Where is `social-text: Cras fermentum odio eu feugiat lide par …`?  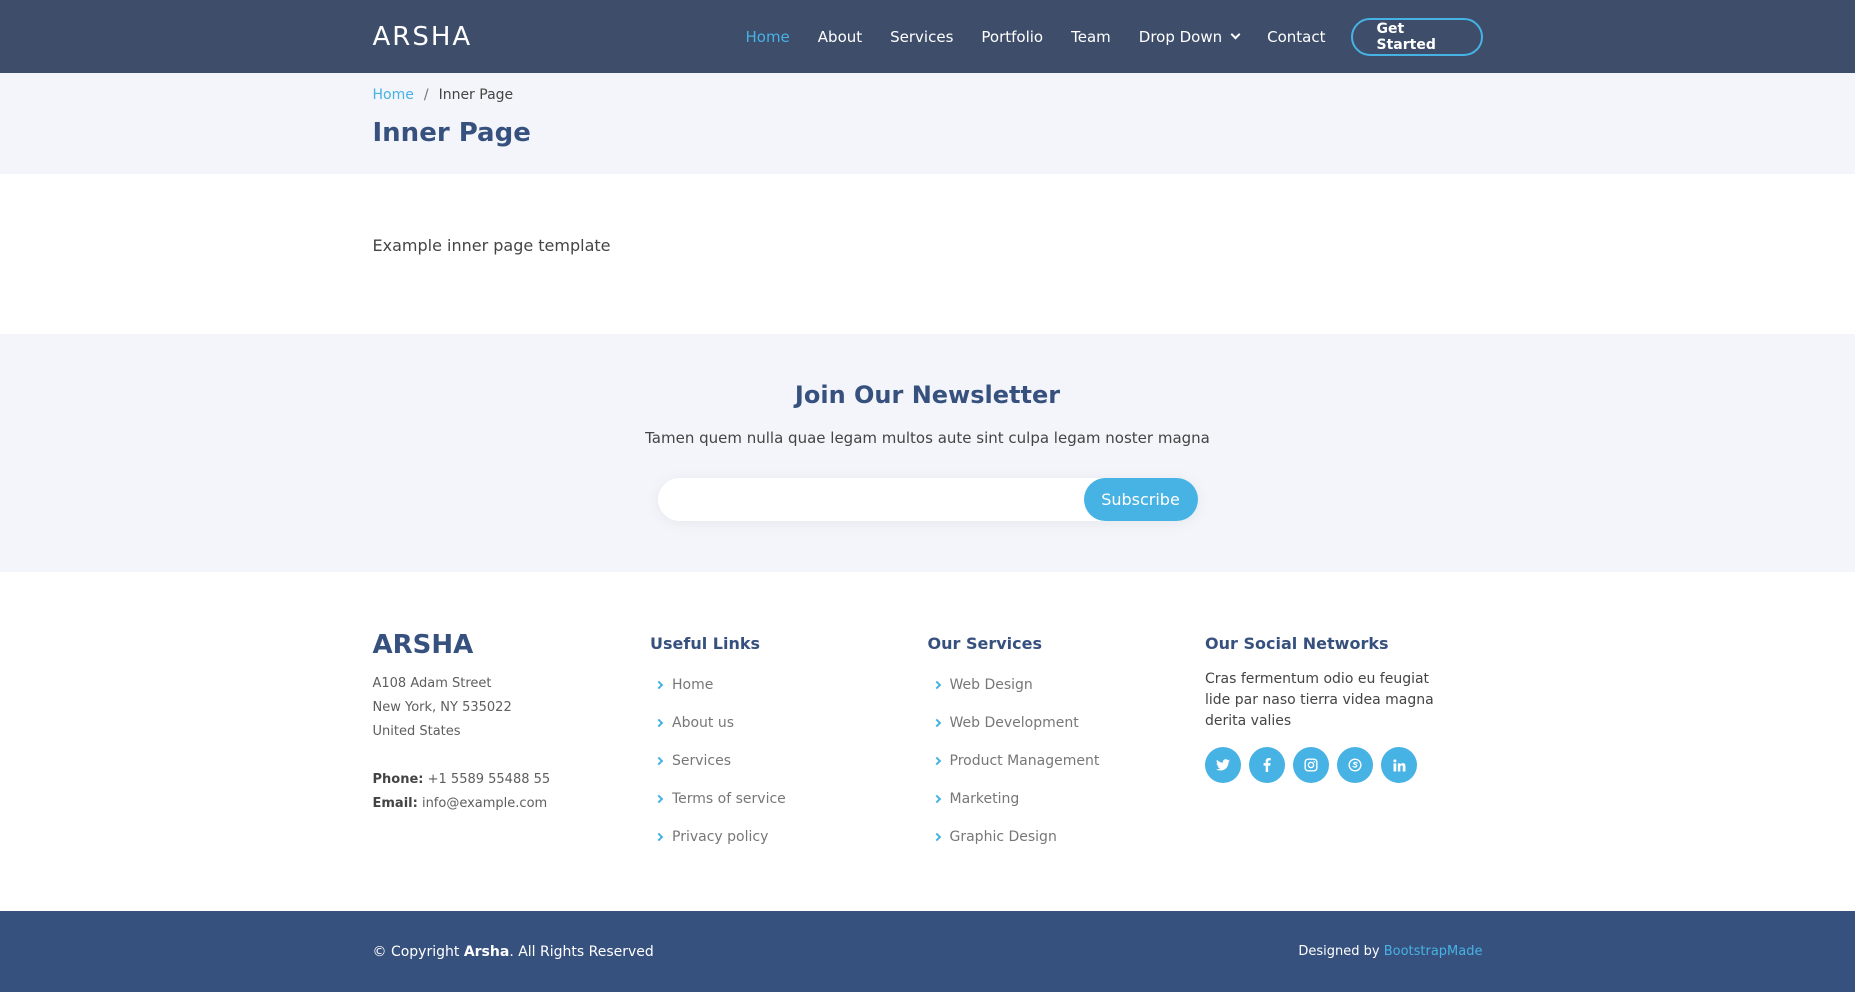
social-text: Cras fermentum odio eu feugiat lide par … is located at coordinates (1319, 700).